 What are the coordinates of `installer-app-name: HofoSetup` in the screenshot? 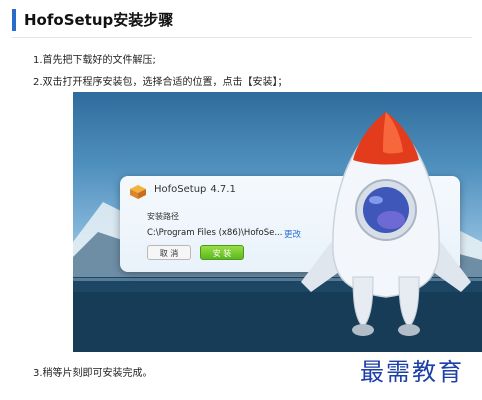 It's located at (180, 189).